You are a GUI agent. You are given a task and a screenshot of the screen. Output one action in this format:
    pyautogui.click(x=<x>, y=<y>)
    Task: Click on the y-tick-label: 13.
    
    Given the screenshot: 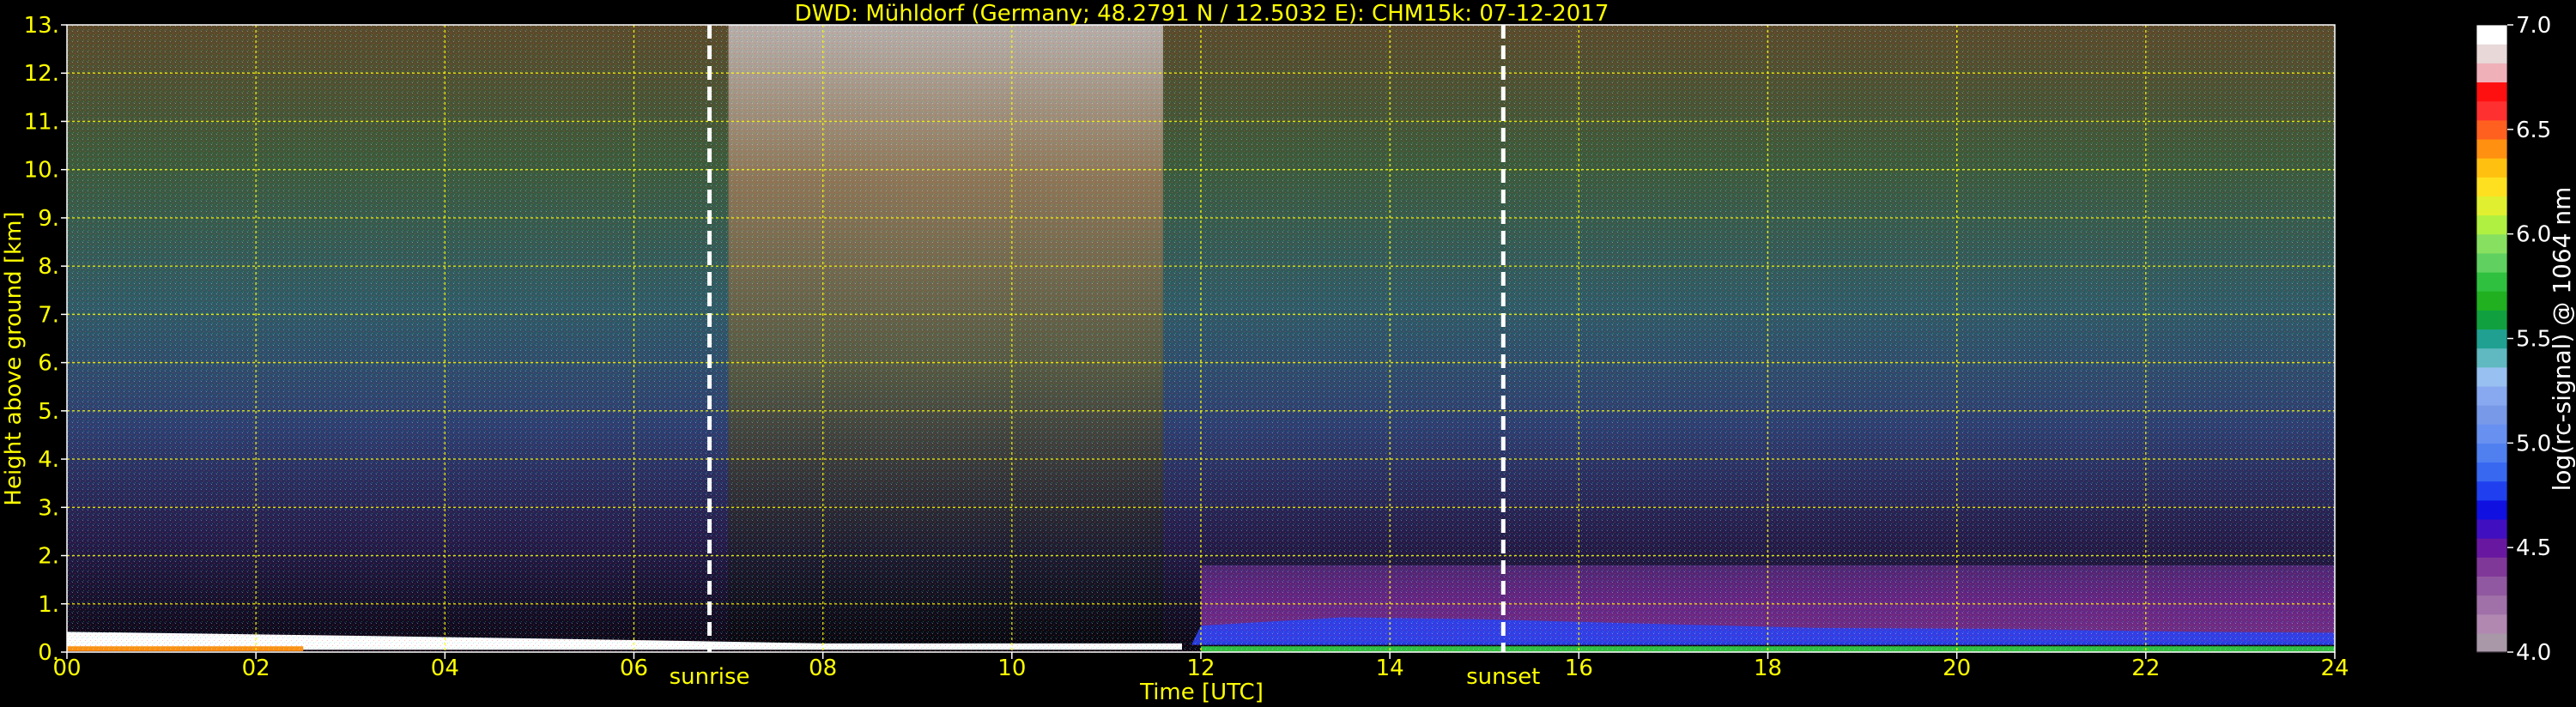 What is the action you would take?
    pyautogui.click(x=41, y=26)
    